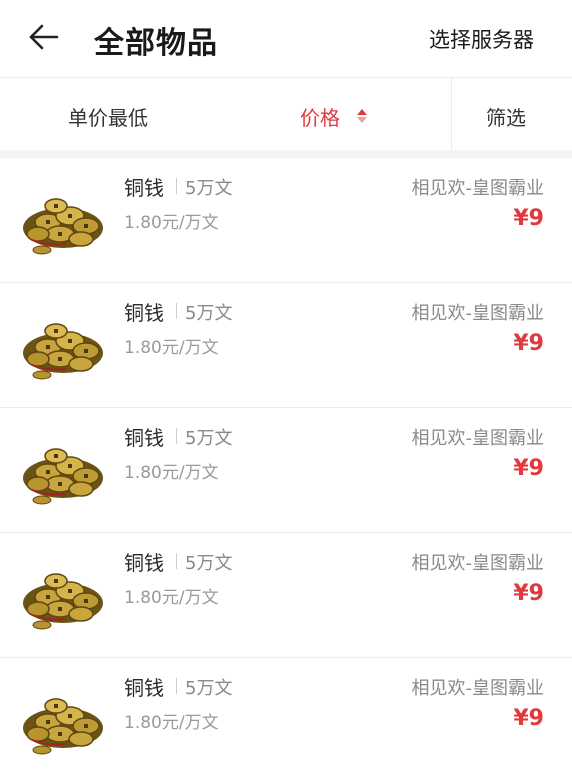 This screenshot has width=572, height=781. I want to click on sort-lowest-unit-price: 单价最低, so click(108, 116).